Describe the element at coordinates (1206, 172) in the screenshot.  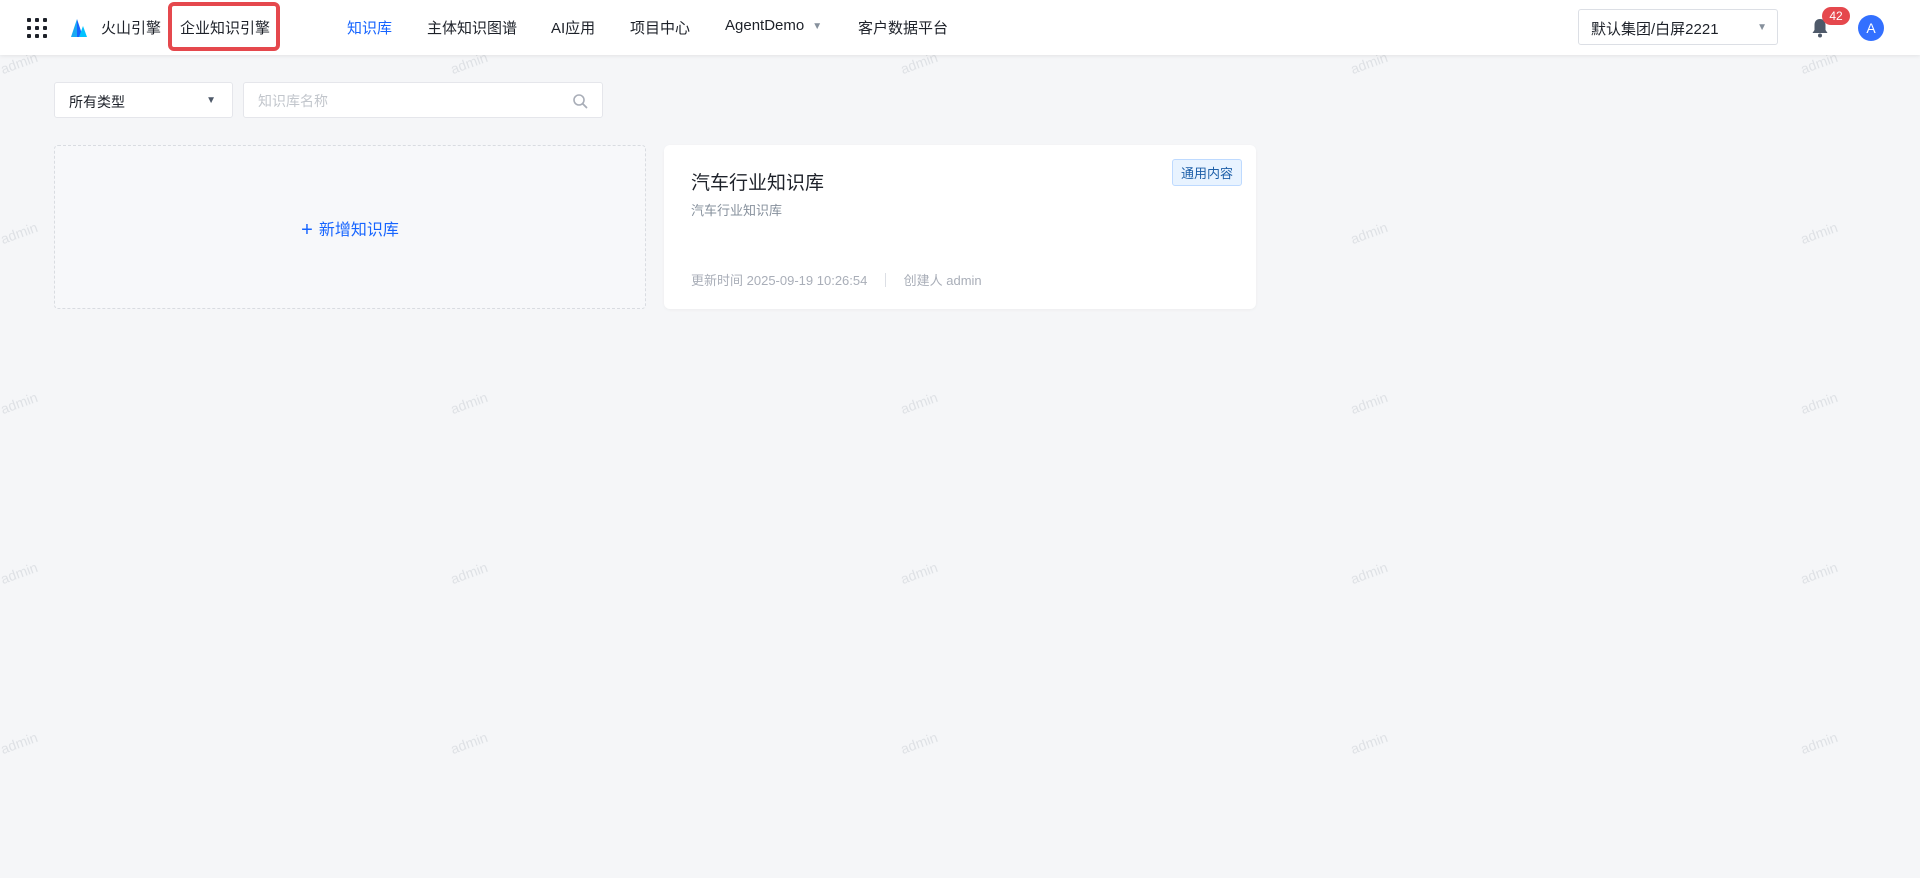
I see `card-tag: 通用内容` at that location.